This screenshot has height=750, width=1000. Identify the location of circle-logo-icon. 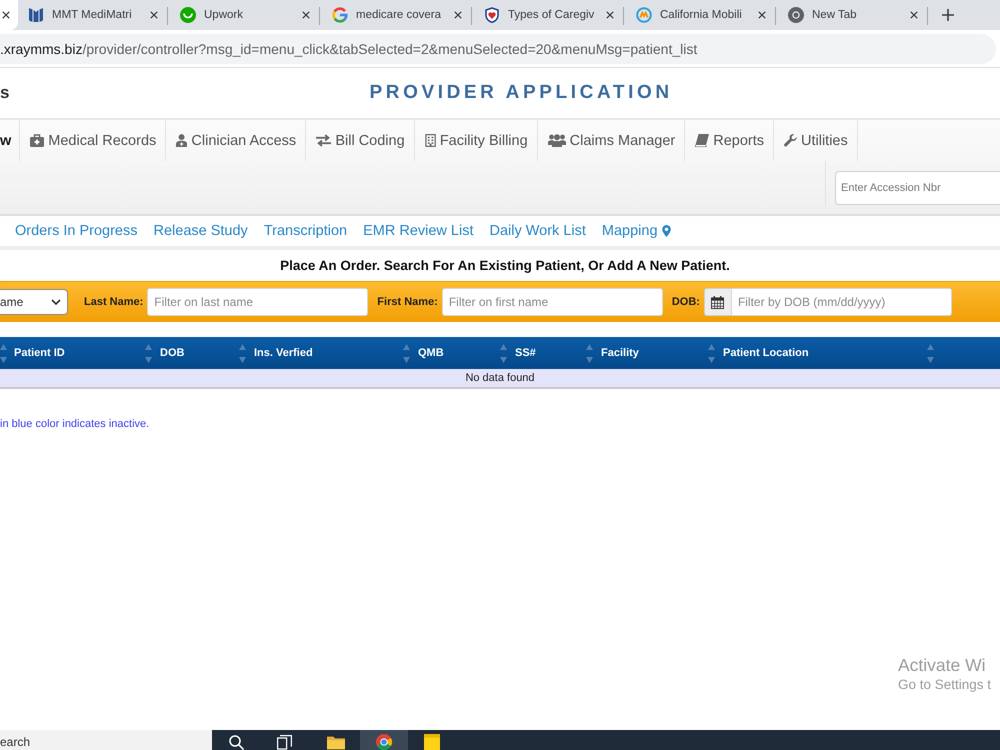
(188, 15).